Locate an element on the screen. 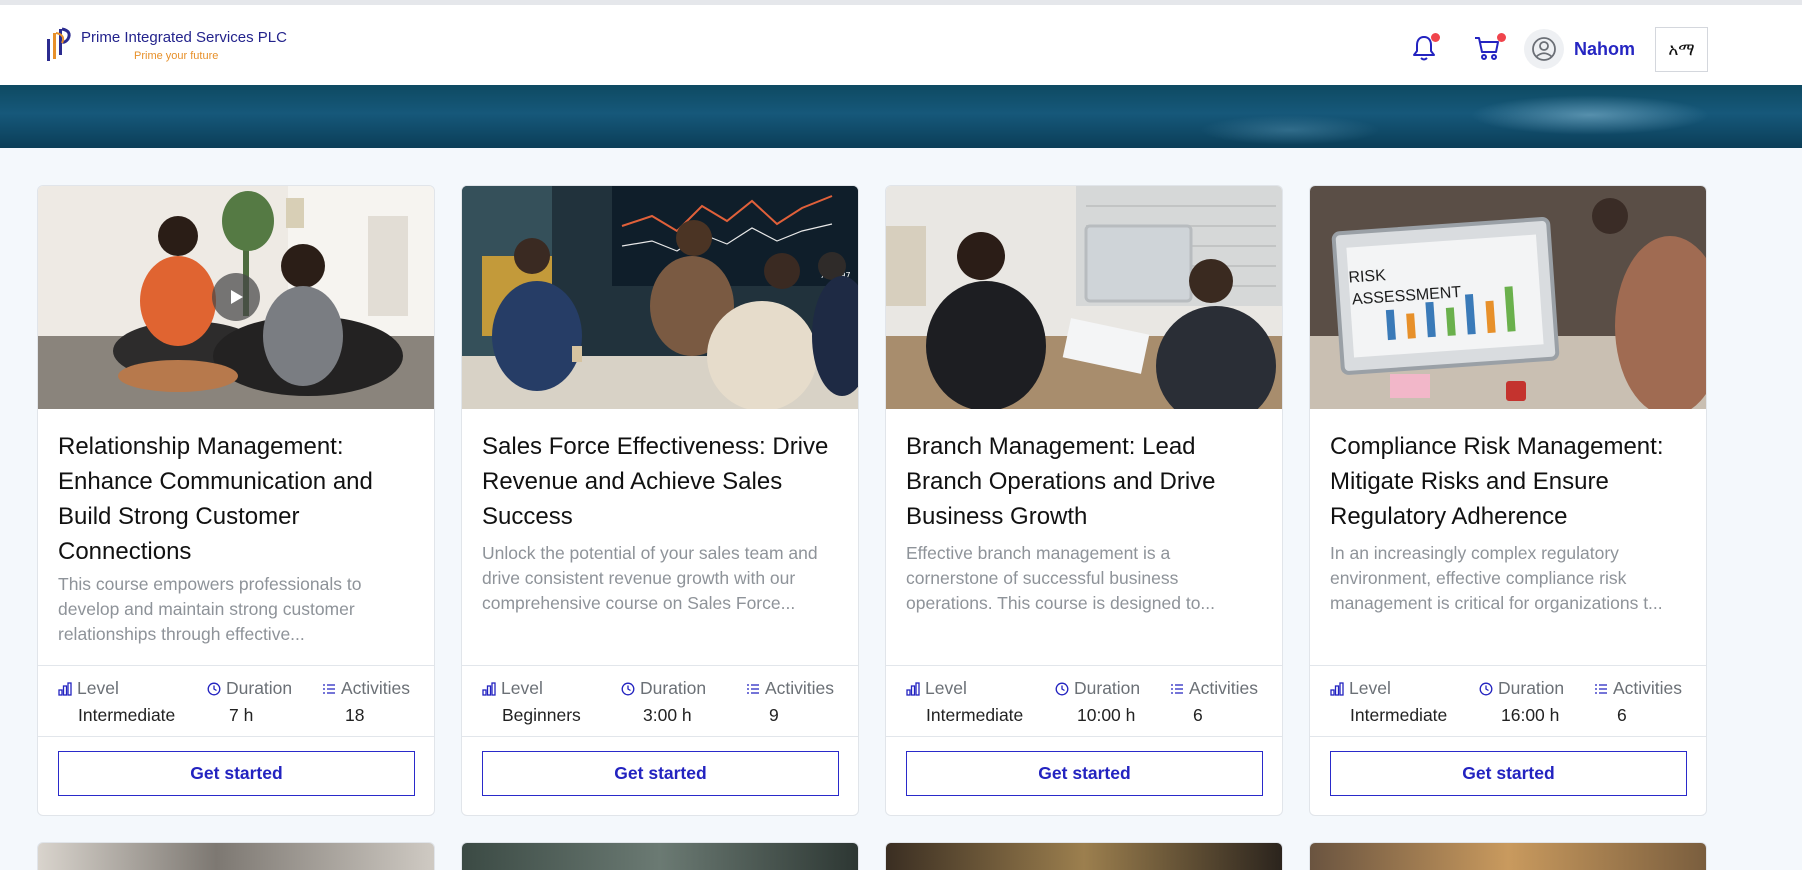  duration-value: 16:00 h is located at coordinates (1530, 715).